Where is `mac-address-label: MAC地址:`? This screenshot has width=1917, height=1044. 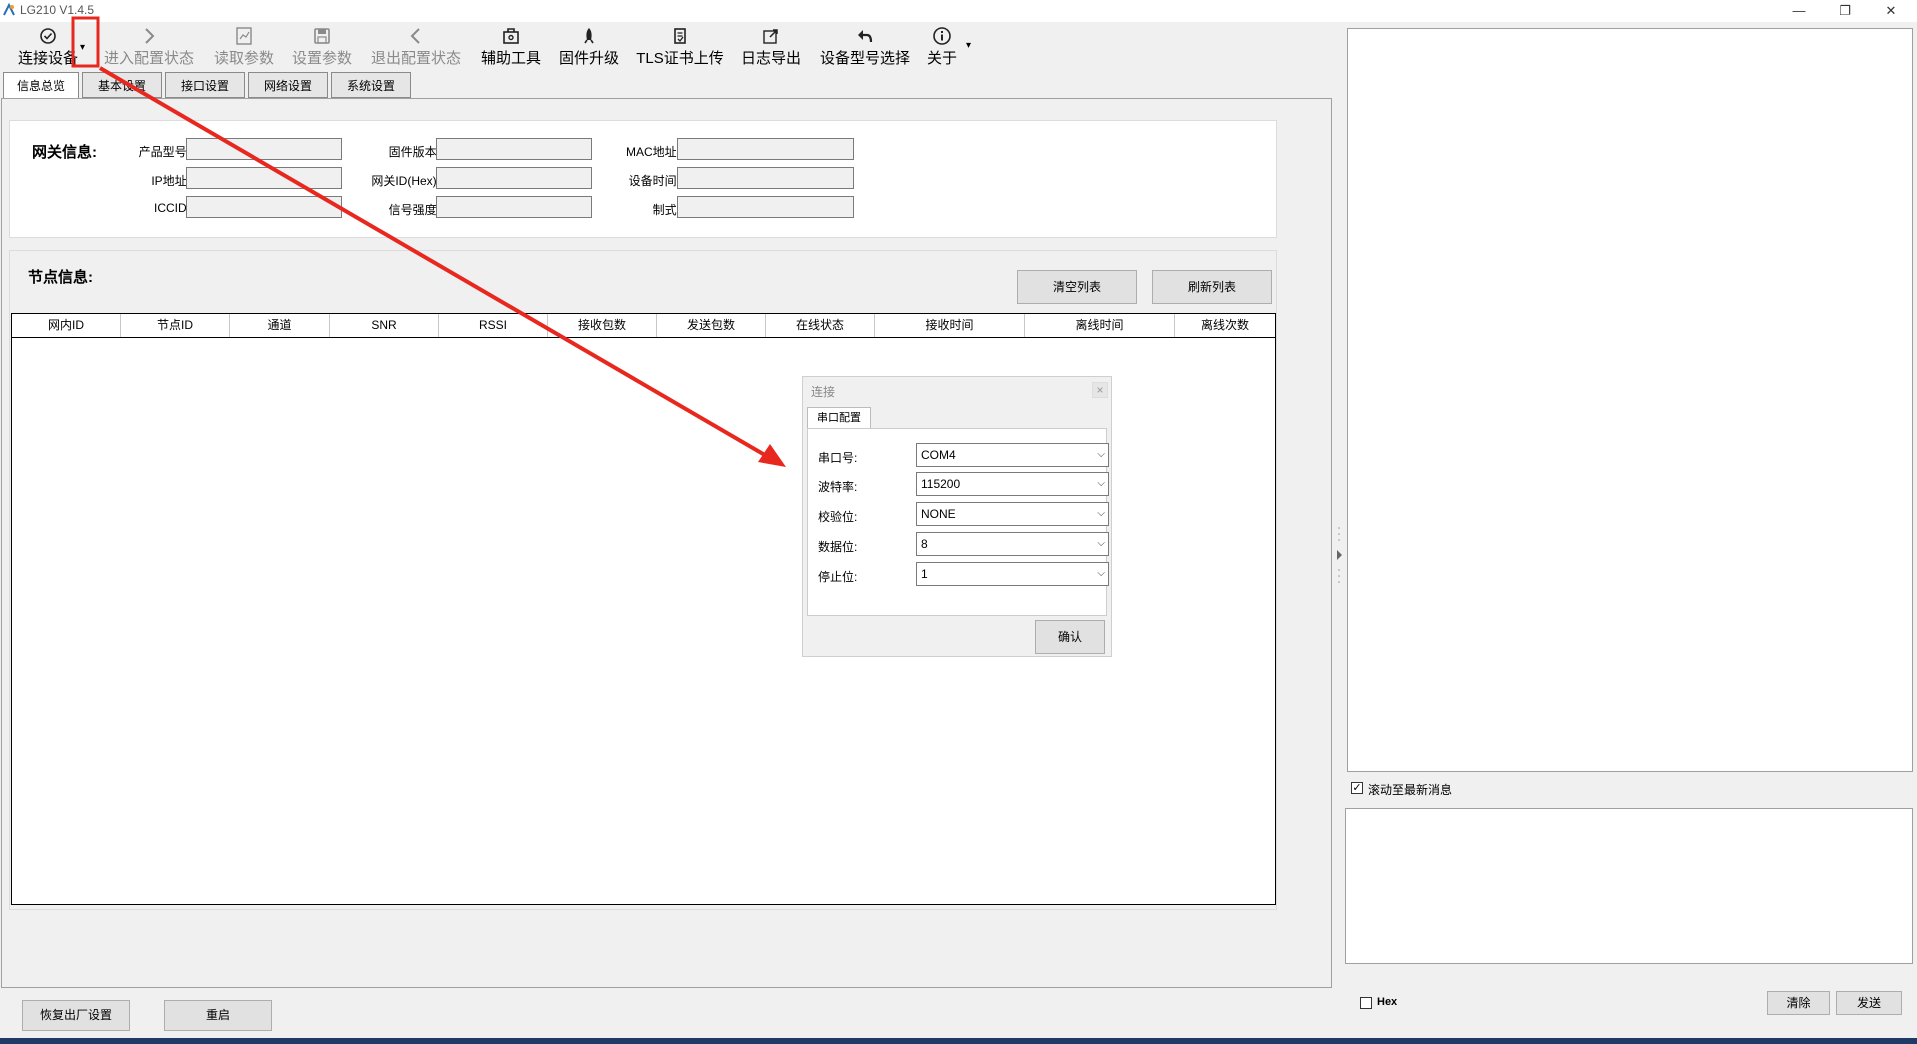
mac-address-label: MAC地址: is located at coordinates (652, 152).